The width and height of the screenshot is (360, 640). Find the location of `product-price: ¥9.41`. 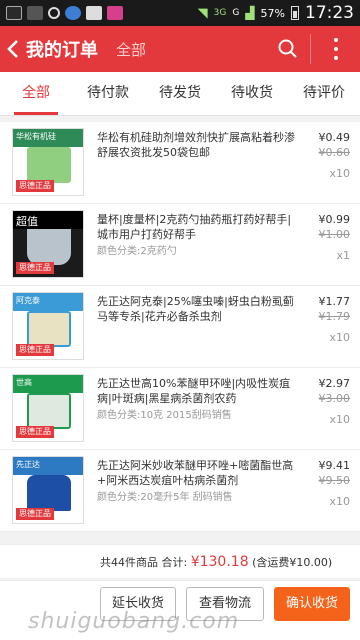

product-price: ¥9.41 is located at coordinates (334, 465).